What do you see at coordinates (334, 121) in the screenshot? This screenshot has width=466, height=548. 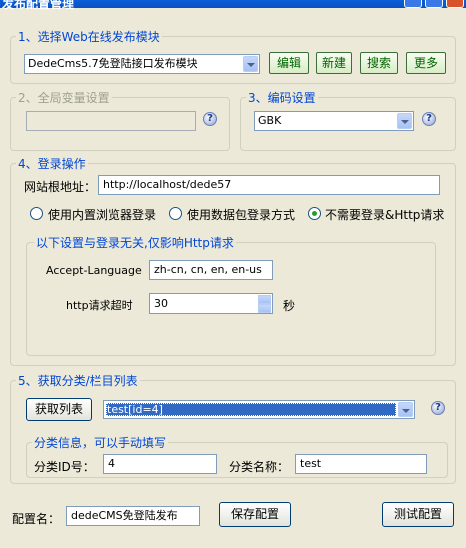 I see `encoding-select: GBK` at bounding box center [334, 121].